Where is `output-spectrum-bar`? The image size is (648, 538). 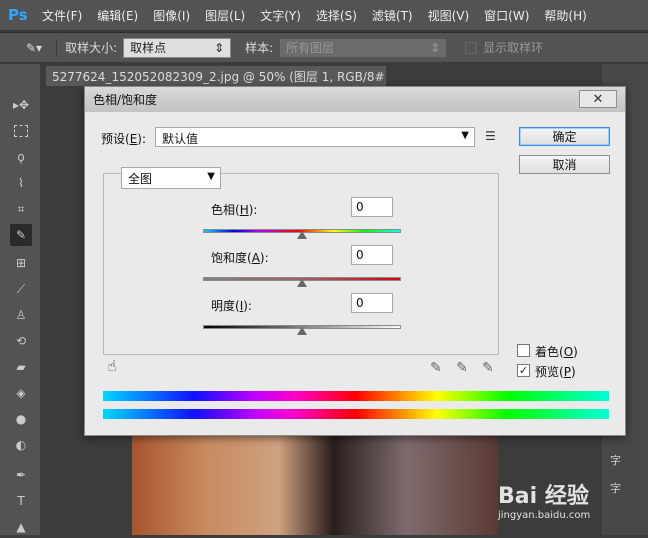
output-spectrum-bar is located at coordinates (356, 414).